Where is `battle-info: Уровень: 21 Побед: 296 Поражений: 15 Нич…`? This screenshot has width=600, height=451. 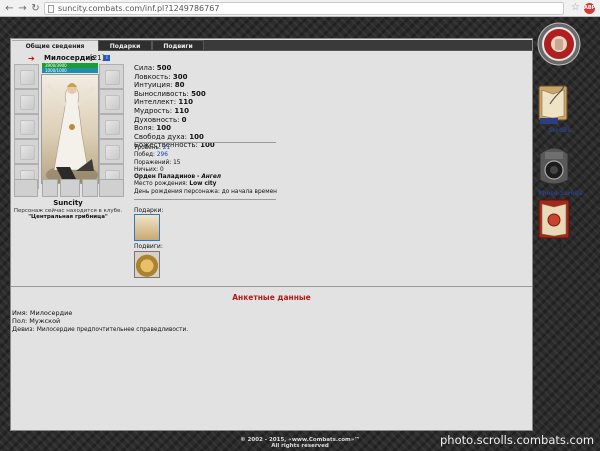 battle-info: Уровень: 21 Побед: 296 Поражений: 15 Нич… is located at coordinates (205, 170).